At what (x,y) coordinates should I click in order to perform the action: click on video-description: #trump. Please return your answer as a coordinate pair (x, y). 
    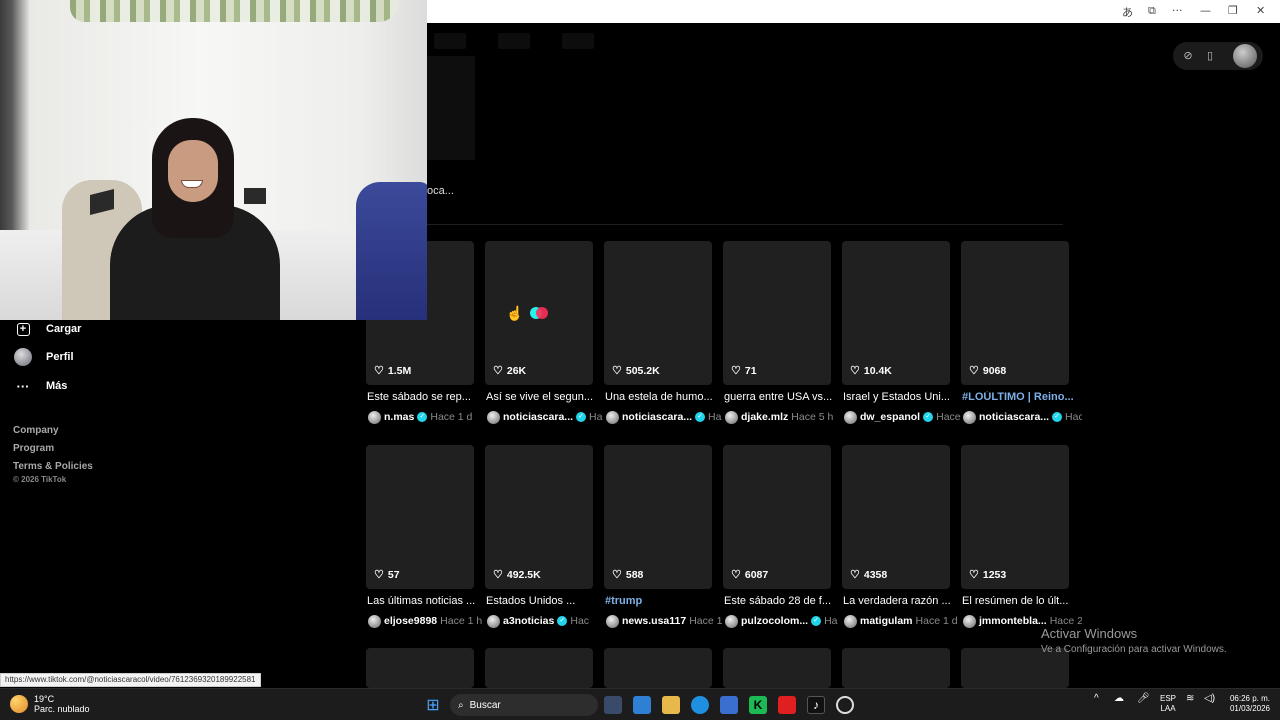
    Looking at the image, I should click on (664, 601).